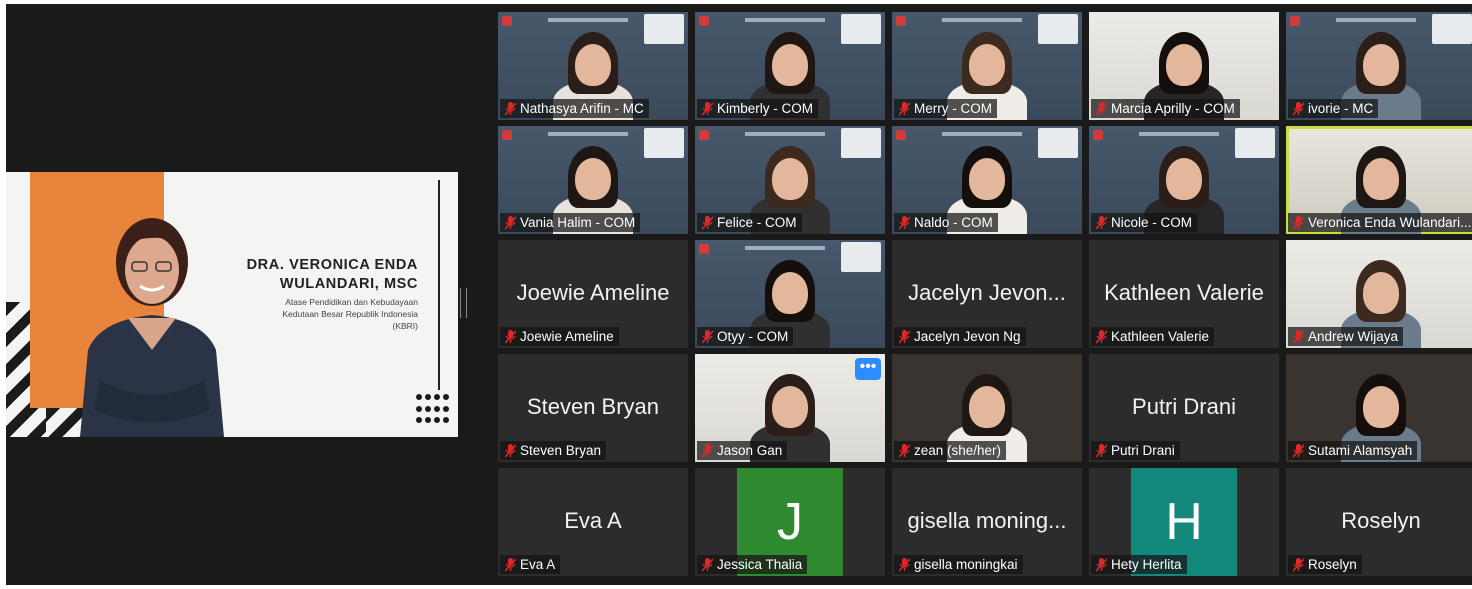 This screenshot has height=589, width=1472. Describe the element at coordinates (765, 108) in the screenshot. I see `participant-name: Kimberly - COM` at that location.